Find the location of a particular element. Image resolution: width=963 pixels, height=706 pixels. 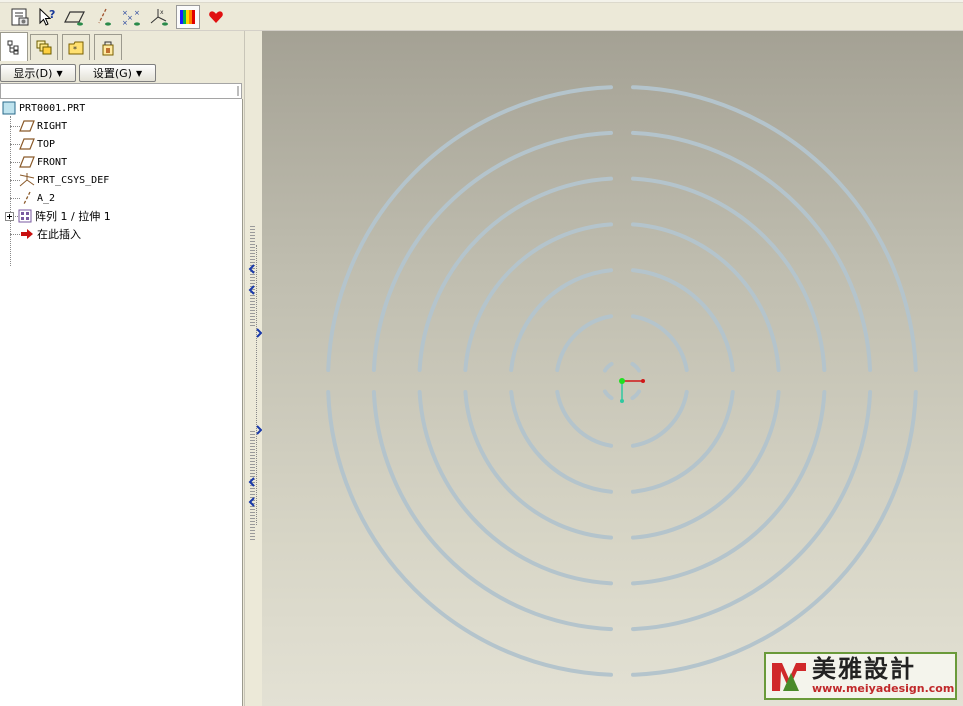

csys-z-tip is located at coordinates (622, 401).